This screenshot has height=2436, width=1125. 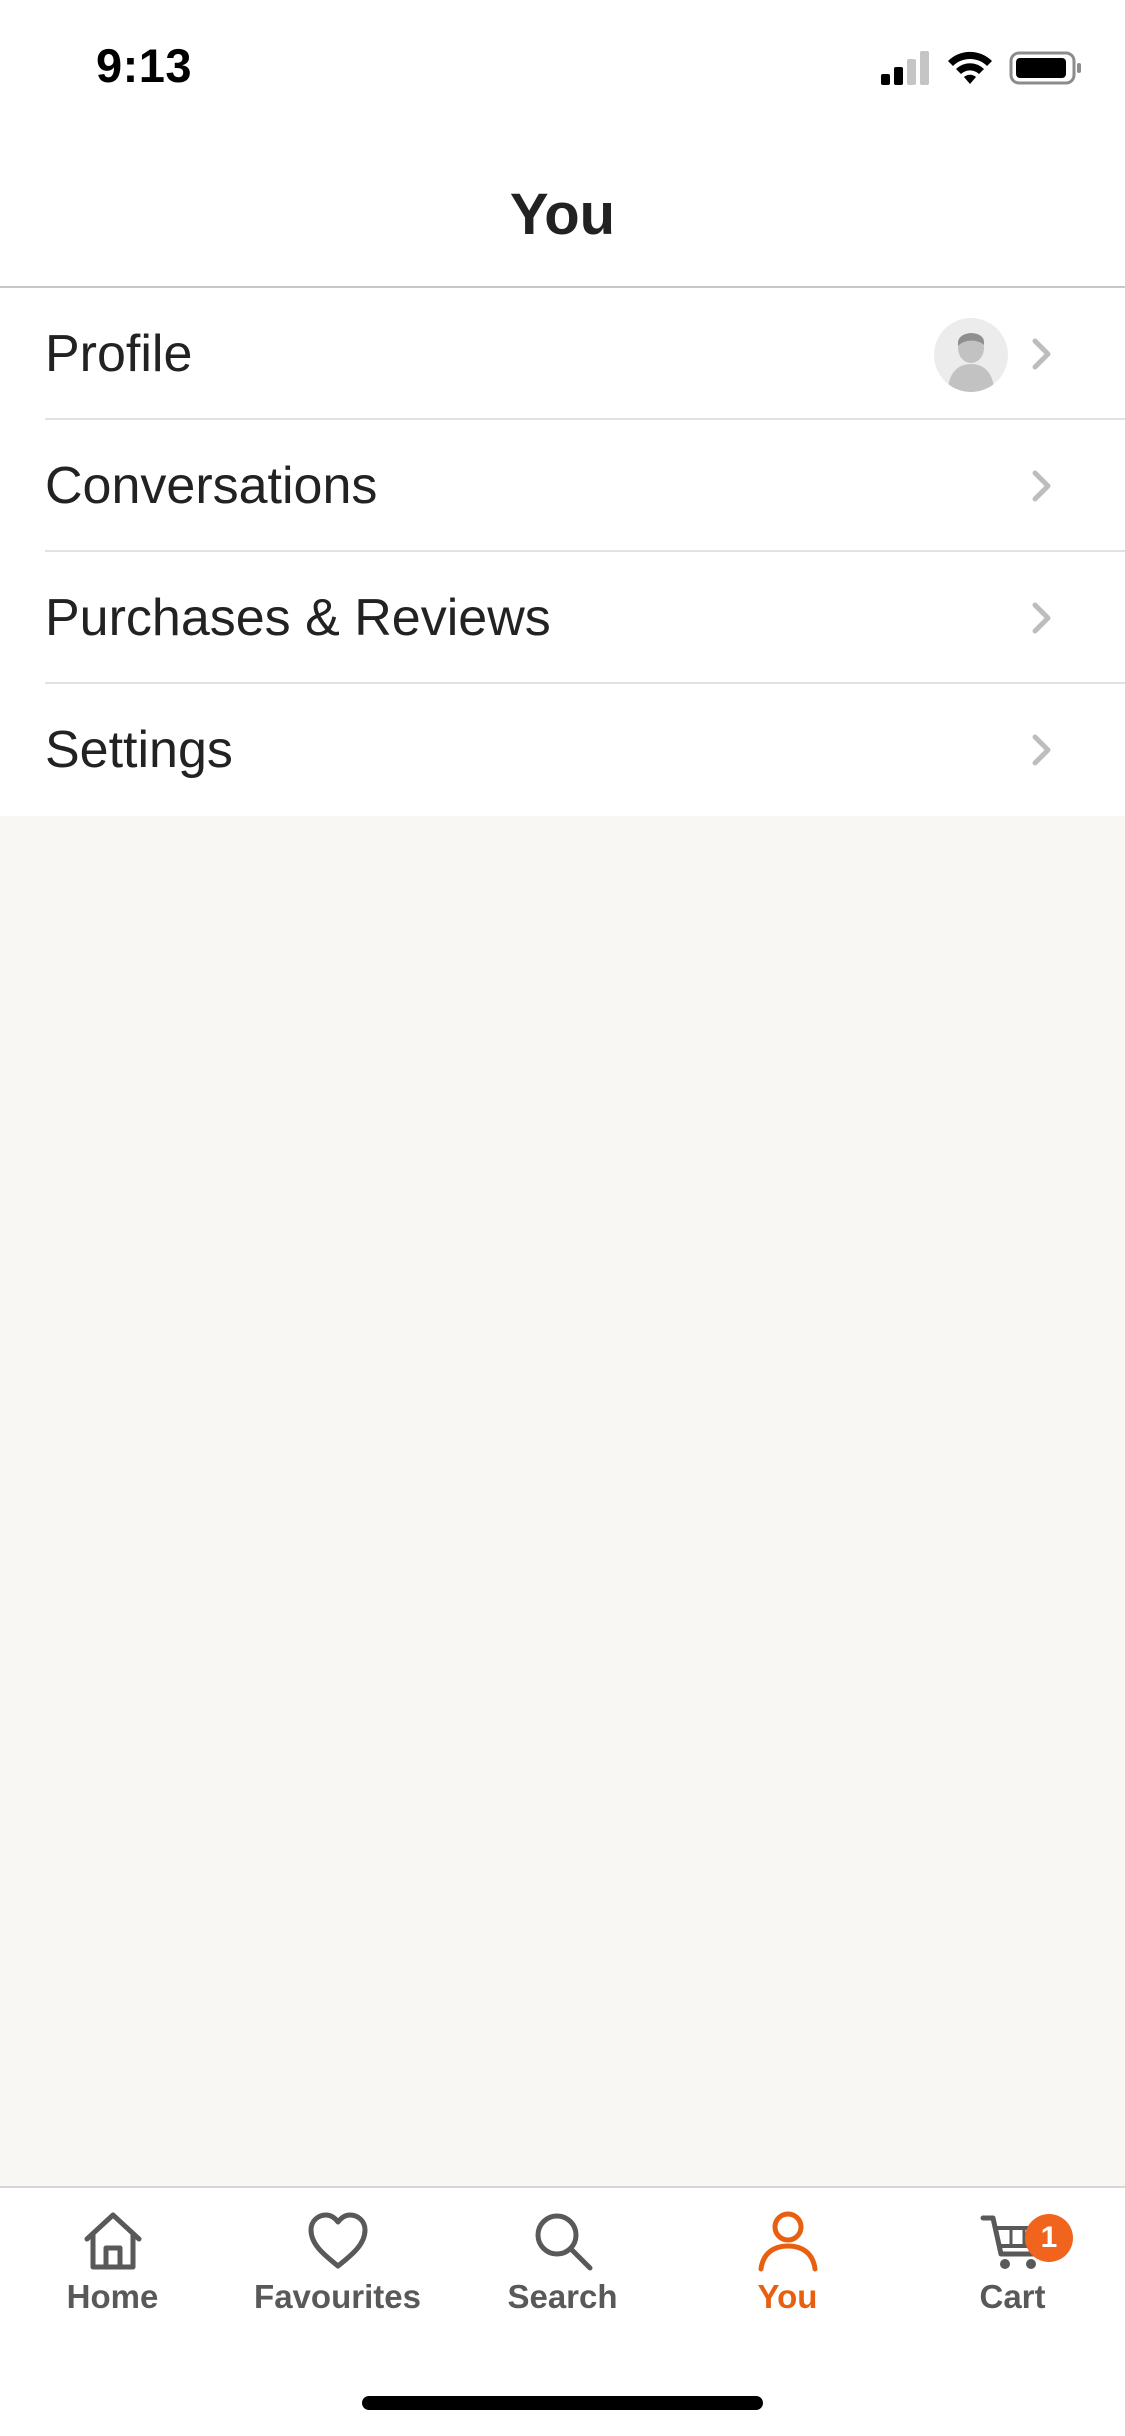 What do you see at coordinates (211, 486) in the screenshot?
I see `menu-item-label: Conversations` at bounding box center [211, 486].